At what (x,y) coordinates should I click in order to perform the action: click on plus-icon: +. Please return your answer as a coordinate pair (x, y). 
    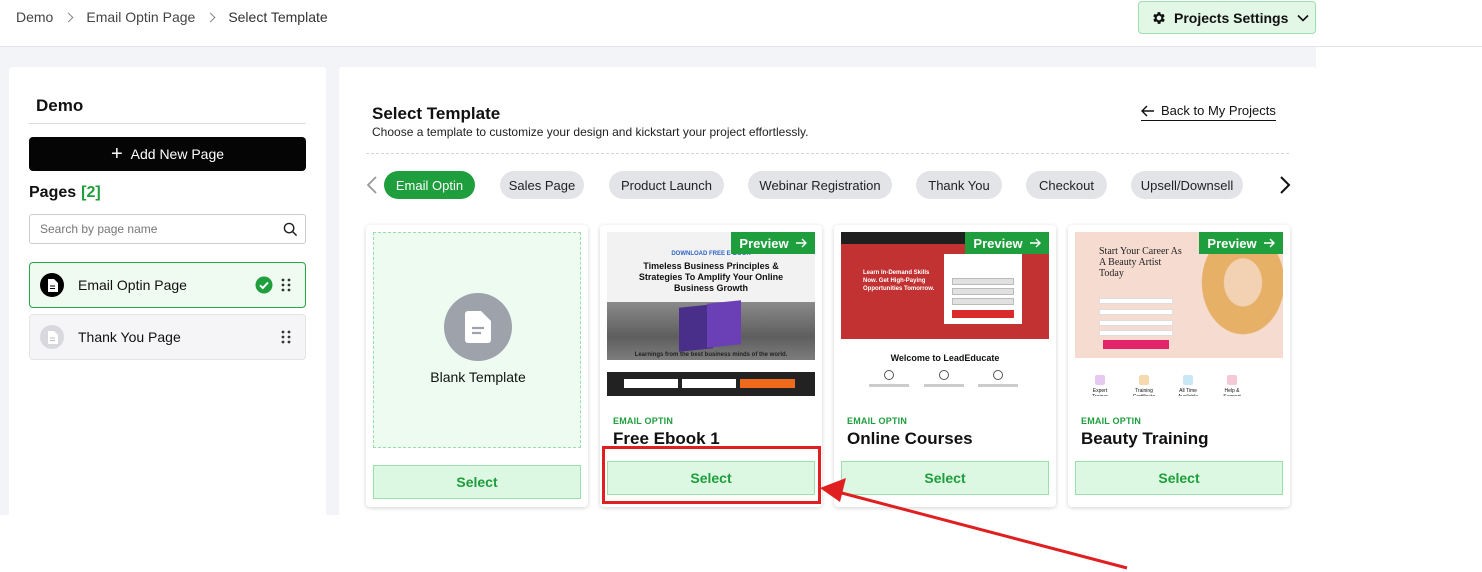
    Looking at the image, I should click on (116, 154).